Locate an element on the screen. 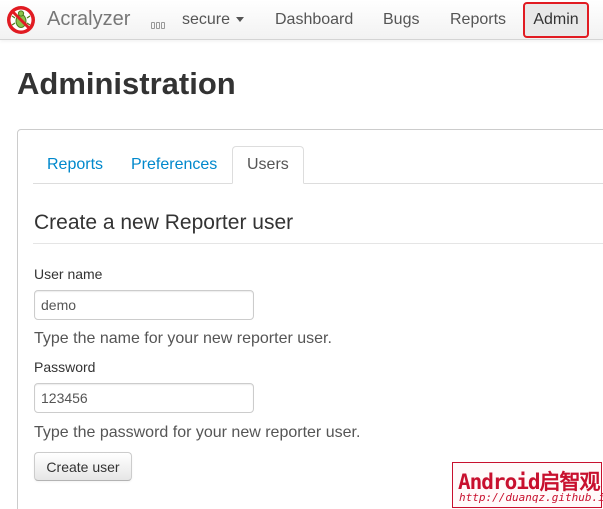 This screenshot has width=603, height=509. tab-reports: Reports is located at coordinates (75, 165).